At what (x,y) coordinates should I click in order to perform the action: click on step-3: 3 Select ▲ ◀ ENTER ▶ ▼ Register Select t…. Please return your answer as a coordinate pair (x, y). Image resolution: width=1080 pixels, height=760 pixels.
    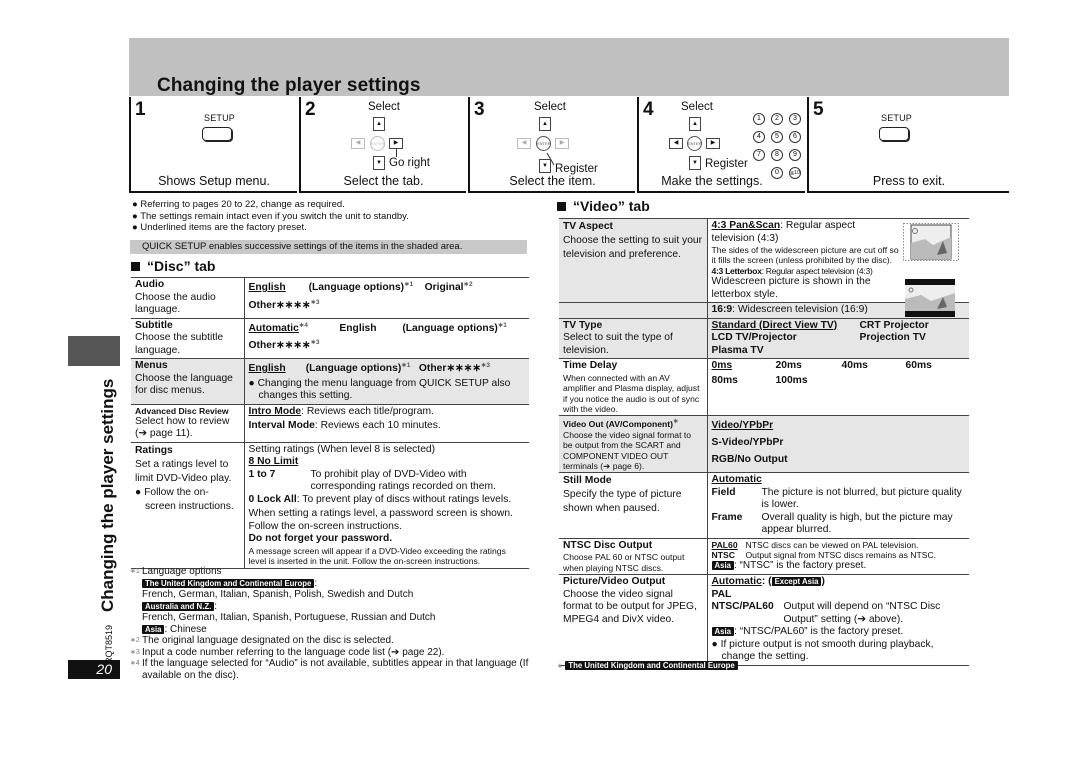
    Looking at the image, I should click on (551, 145).